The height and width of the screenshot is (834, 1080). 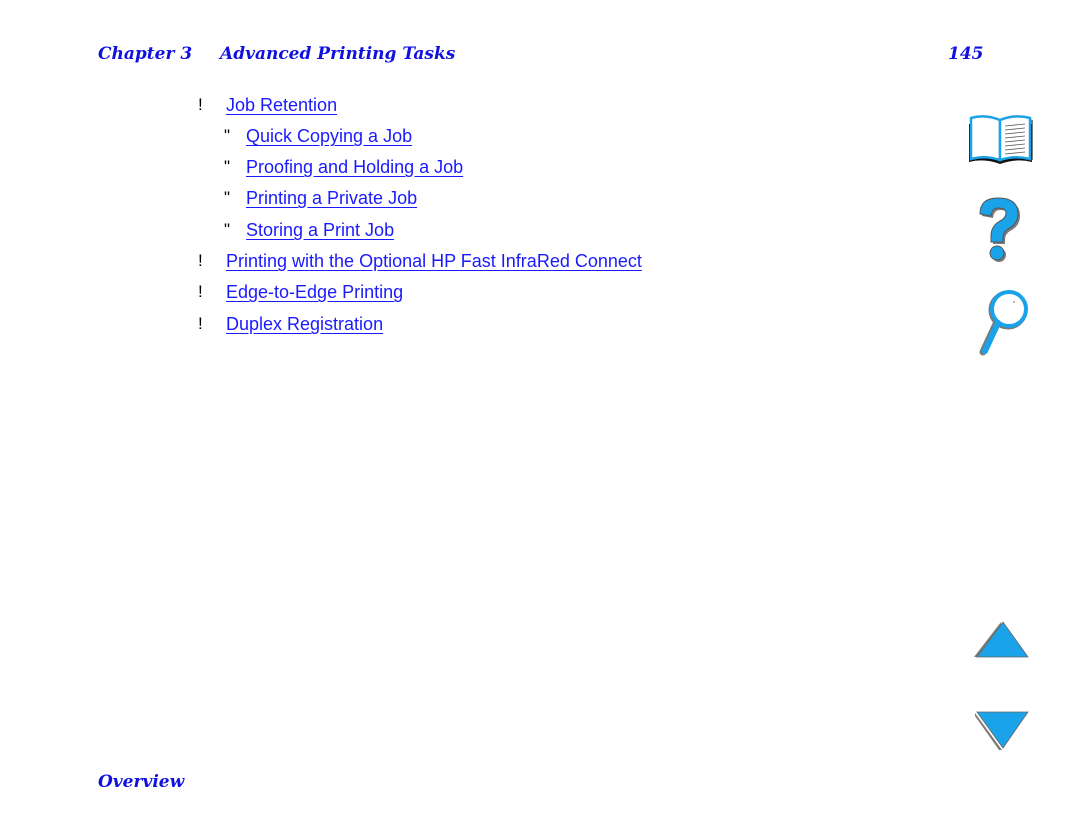 What do you see at coordinates (1003, 323) in the screenshot?
I see `magnifier-icon` at bounding box center [1003, 323].